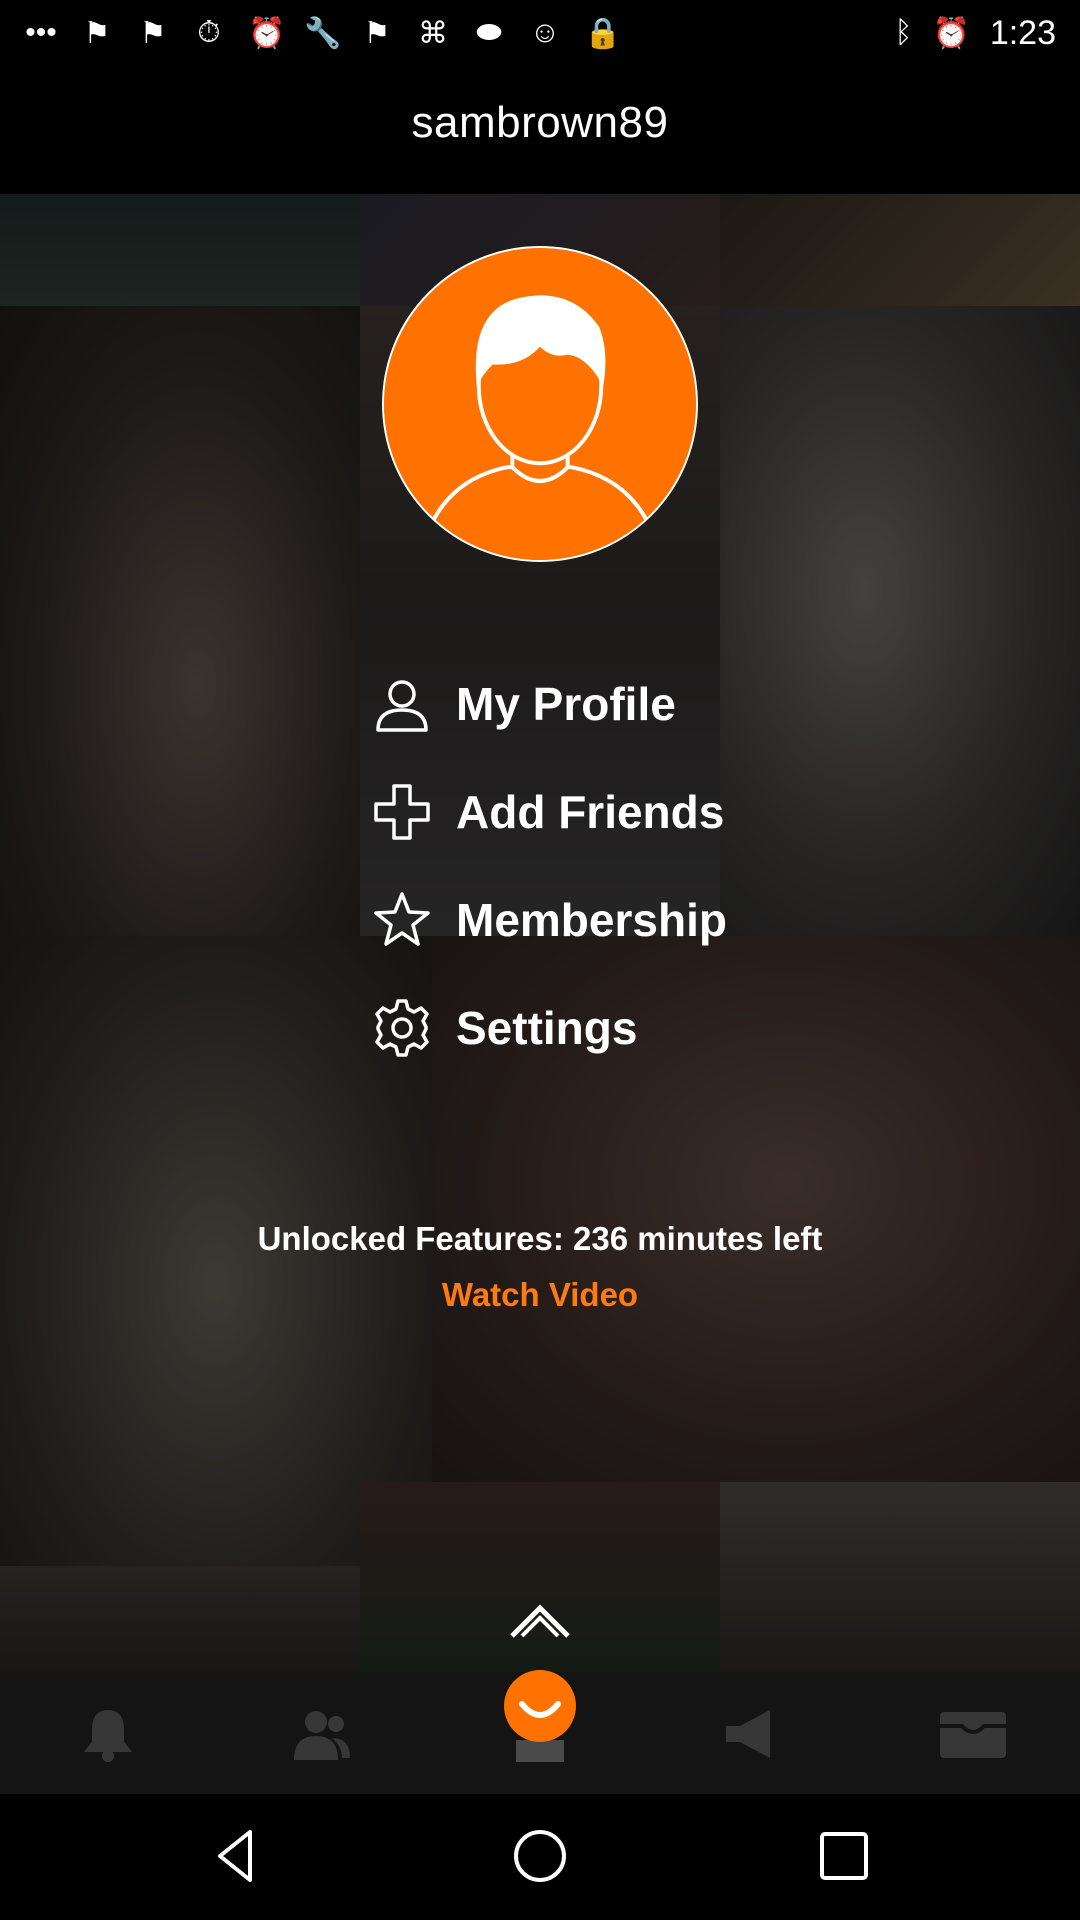 This screenshot has width=1080, height=1920. I want to click on avatar, so click(540, 404).